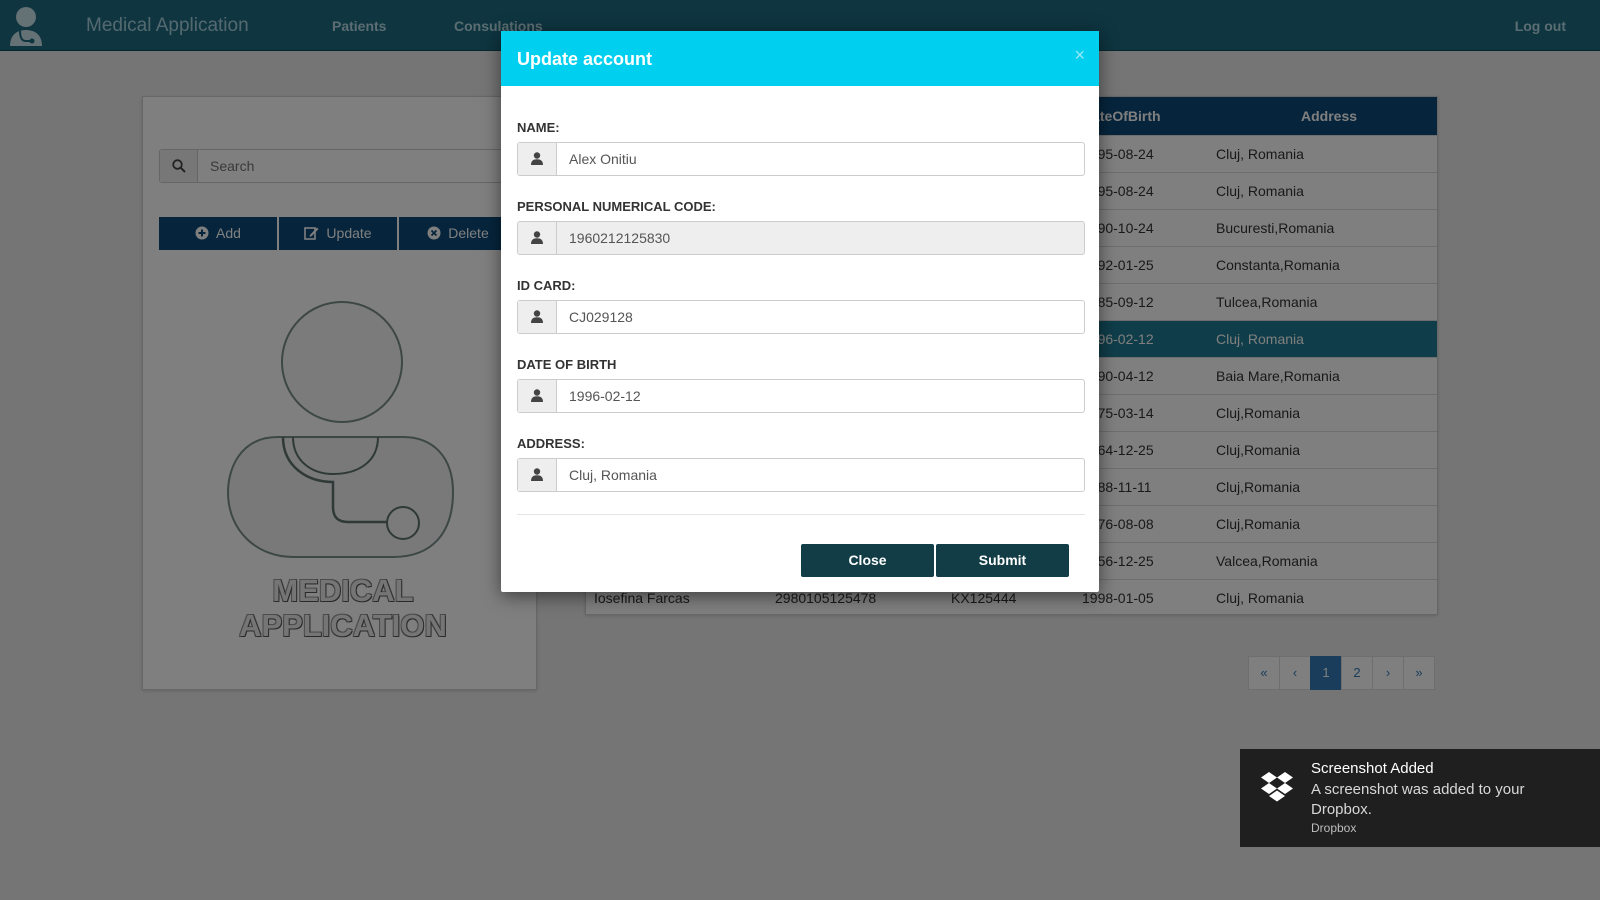 The image size is (1600, 900). I want to click on dob-field-group, so click(801, 396).